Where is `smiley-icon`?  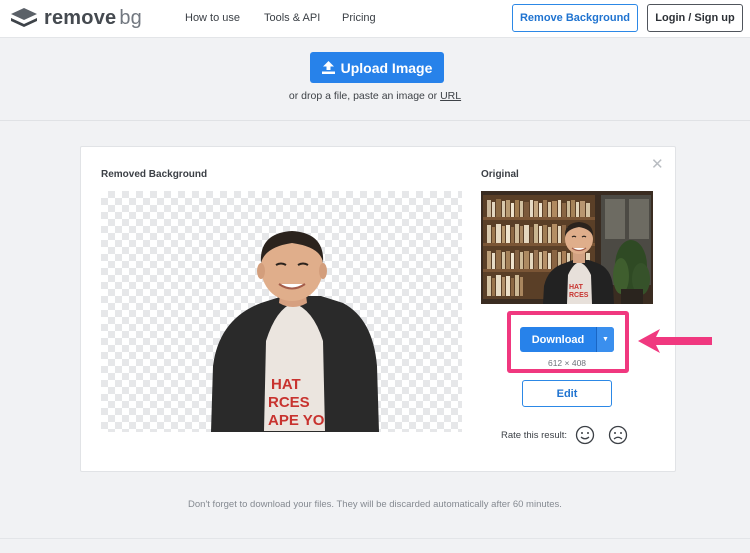 smiley-icon is located at coordinates (585, 435).